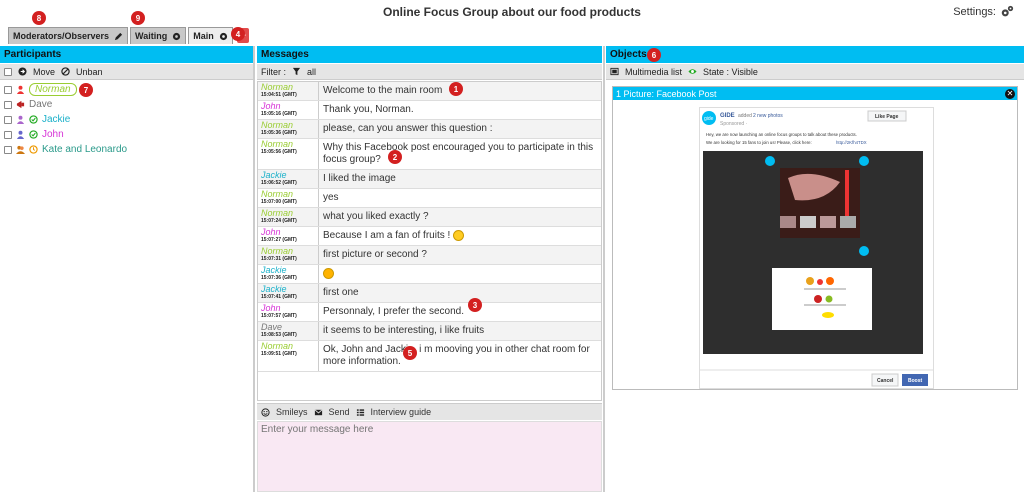  I want to click on message-text: Because I am a fan of fruits !, so click(387, 236).